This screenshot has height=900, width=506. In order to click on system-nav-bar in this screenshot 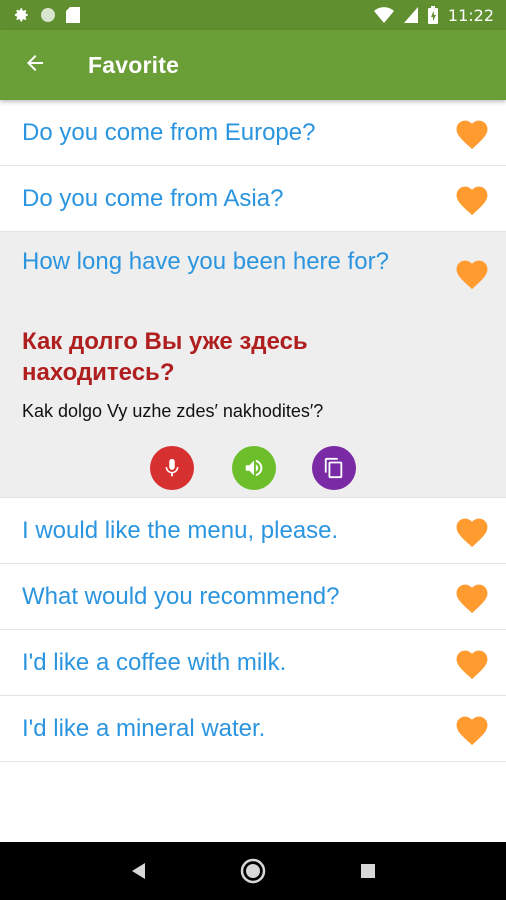, I will do `click(253, 871)`.